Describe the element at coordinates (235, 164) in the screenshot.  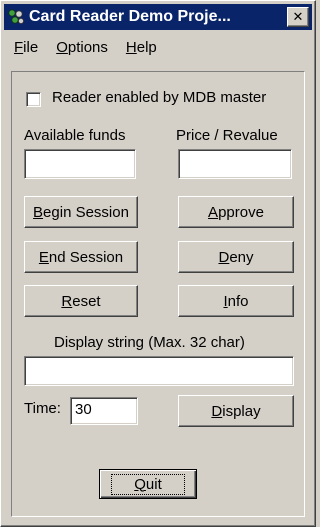
I see `price-revalue-input` at that location.